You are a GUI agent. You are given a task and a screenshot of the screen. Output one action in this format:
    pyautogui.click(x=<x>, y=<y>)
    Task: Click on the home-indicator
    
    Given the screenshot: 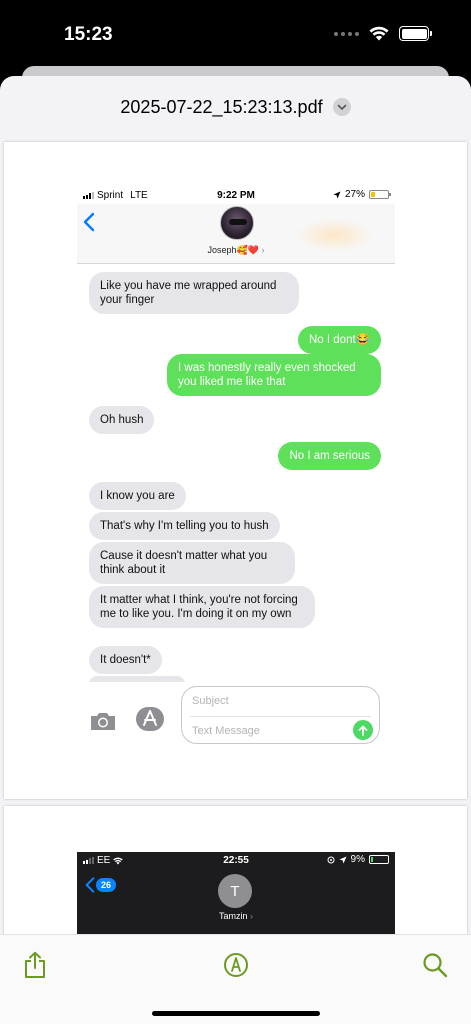 What is the action you would take?
    pyautogui.click(x=236, y=1013)
    